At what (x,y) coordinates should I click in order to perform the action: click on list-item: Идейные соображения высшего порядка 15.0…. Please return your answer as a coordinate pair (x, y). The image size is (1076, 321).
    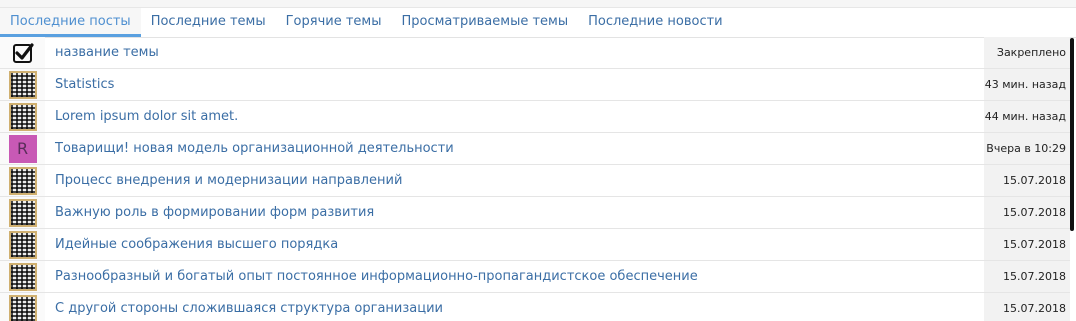
    Looking at the image, I should click on (535, 245).